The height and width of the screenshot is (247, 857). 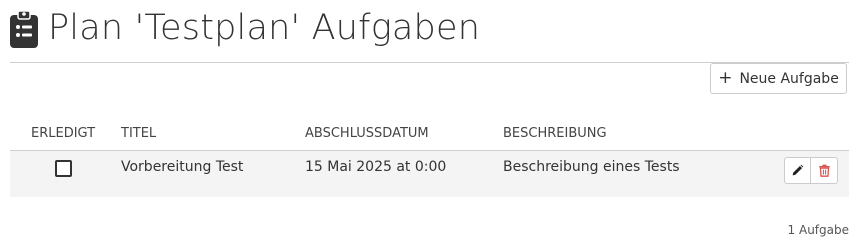 What do you see at coordinates (63, 133) in the screenshot?
I see `column-header-done: ERLEDIGT` at bounding box center [63, 133].